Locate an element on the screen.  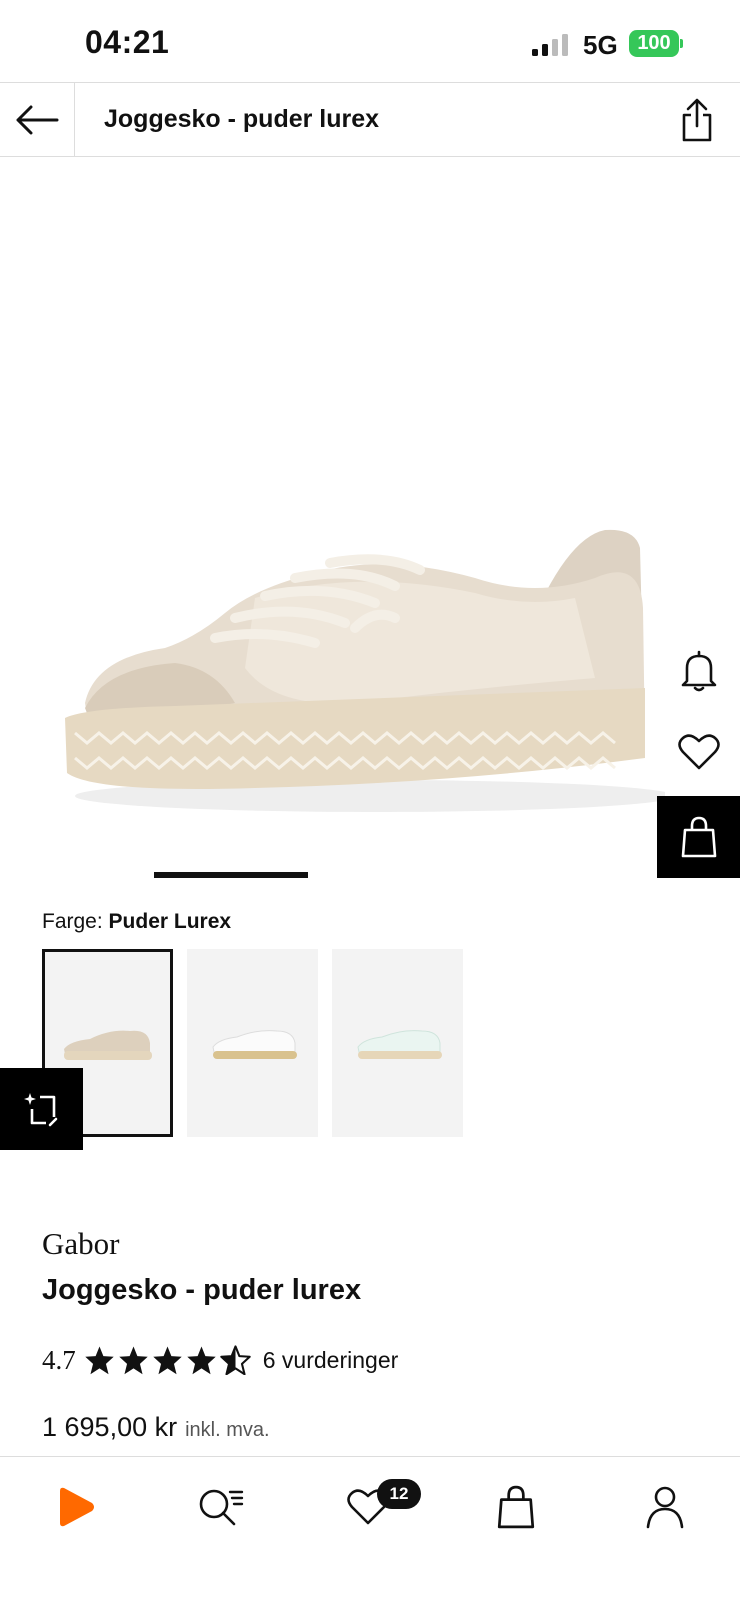
color-label: Farge: Puder Lurex is located at coordinates (136, 922).